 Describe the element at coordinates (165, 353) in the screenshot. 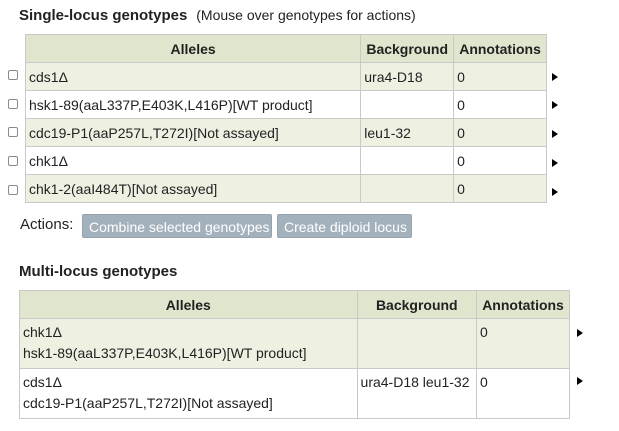

I see `allele-line: hsk1-89(aaL337P,E403K,L416P)[WT product]` at that location.